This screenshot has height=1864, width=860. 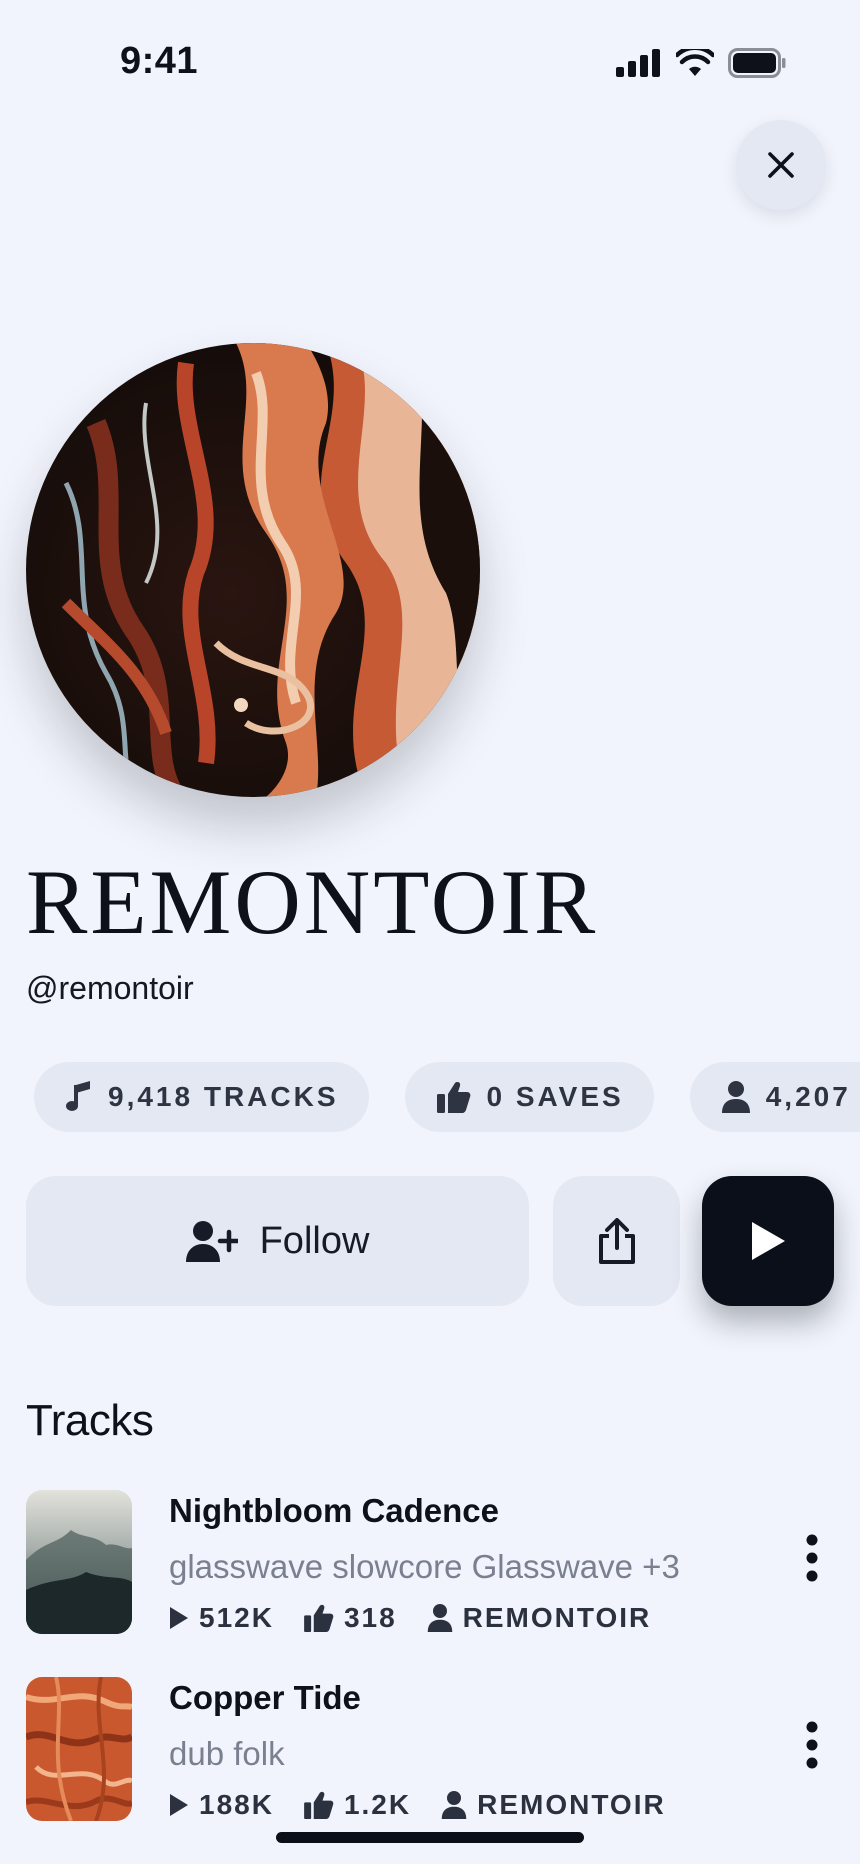 What do you see at coordinates (159, 61) in the screenshot?
I see `status-time: 9:41` at bounding box center [159, 61].